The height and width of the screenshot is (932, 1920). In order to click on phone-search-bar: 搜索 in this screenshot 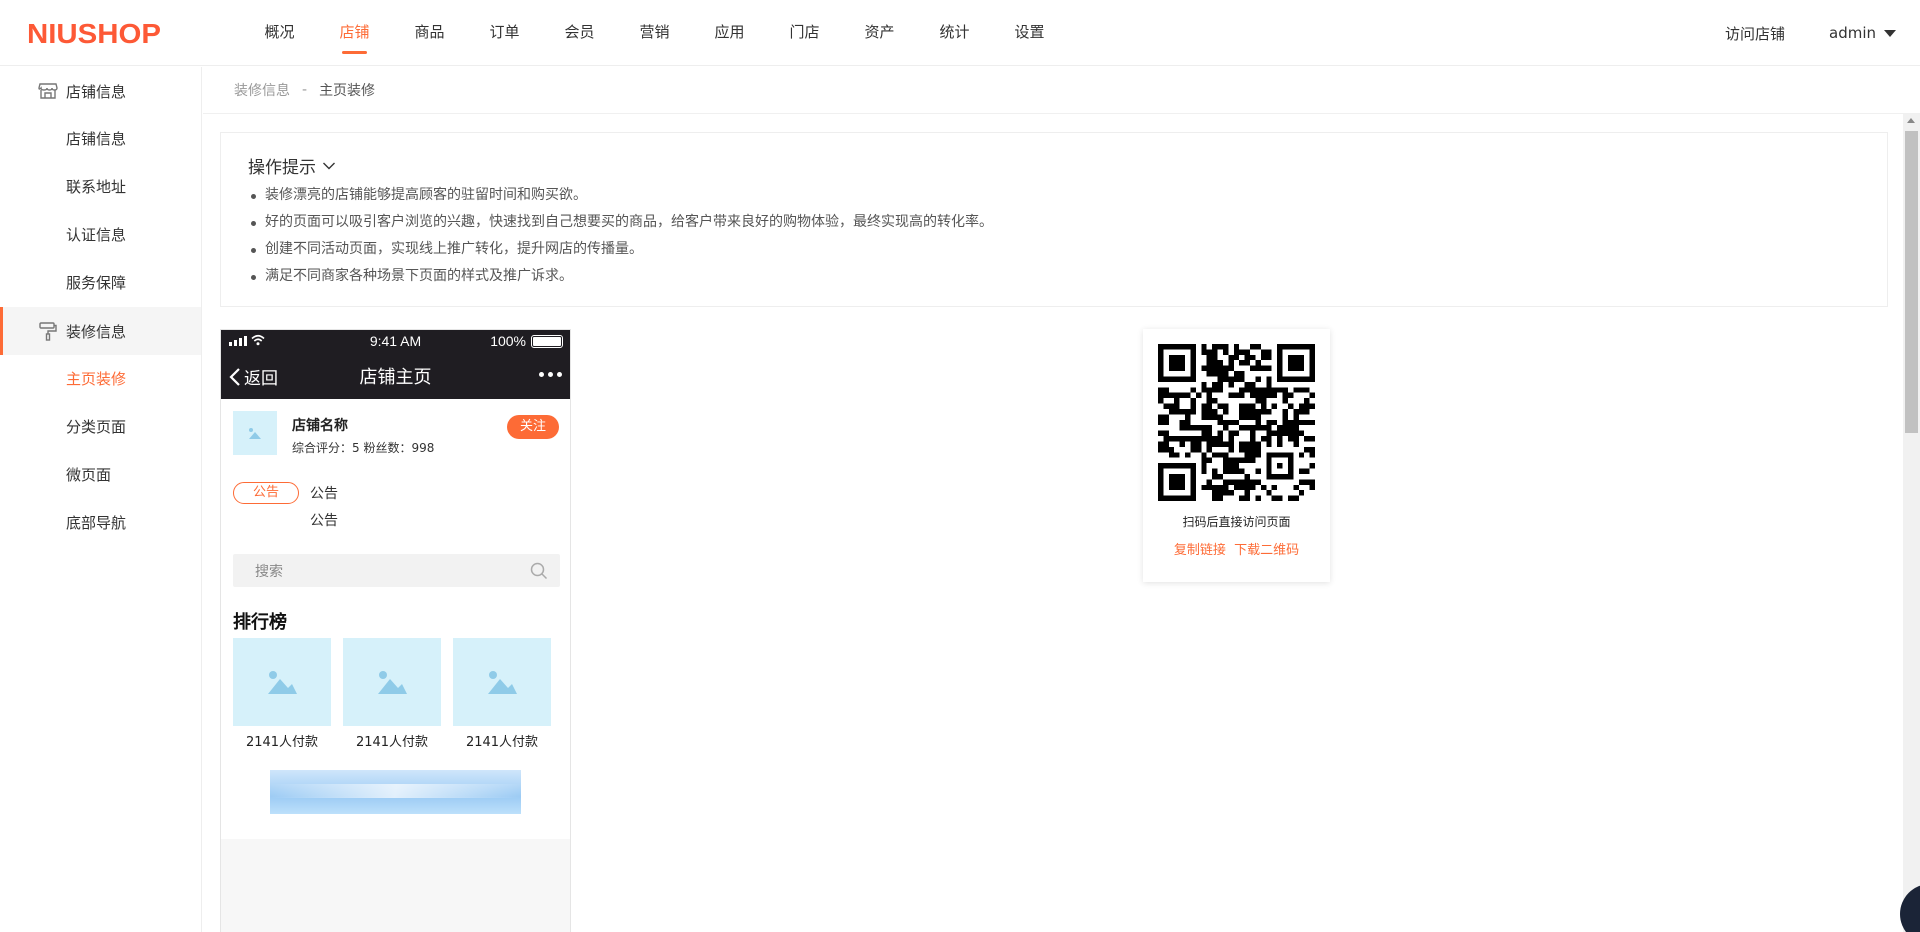, I will do `click(396, 570)`.